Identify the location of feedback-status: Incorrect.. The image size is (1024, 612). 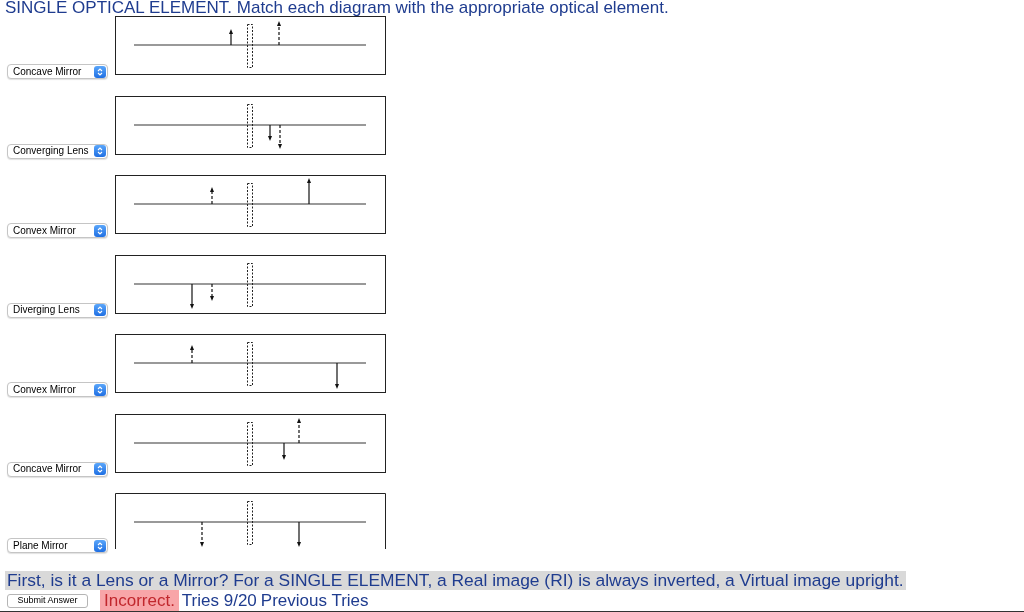
(139, 600).